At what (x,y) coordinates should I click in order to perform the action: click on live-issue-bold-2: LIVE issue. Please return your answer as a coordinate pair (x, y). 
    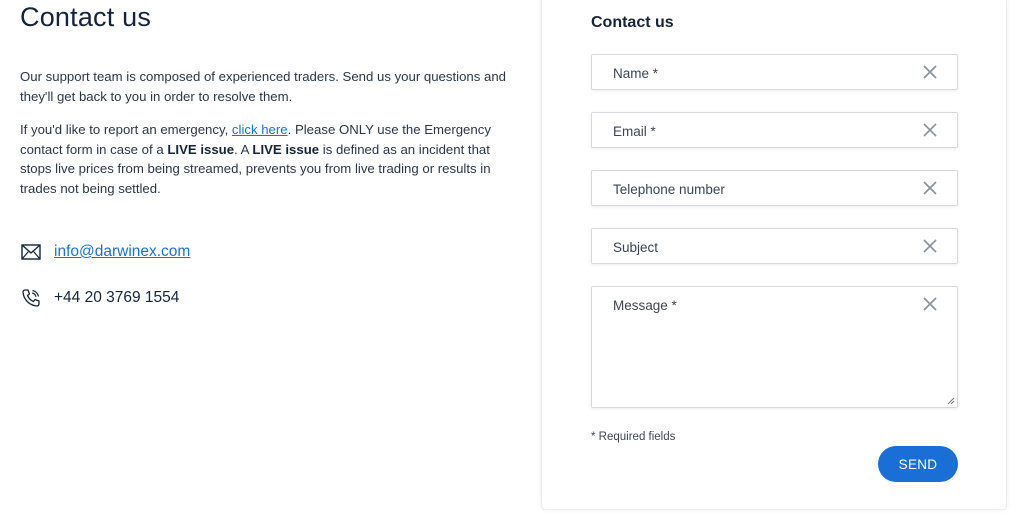
    Looking at the image, I should click on (286, 149).